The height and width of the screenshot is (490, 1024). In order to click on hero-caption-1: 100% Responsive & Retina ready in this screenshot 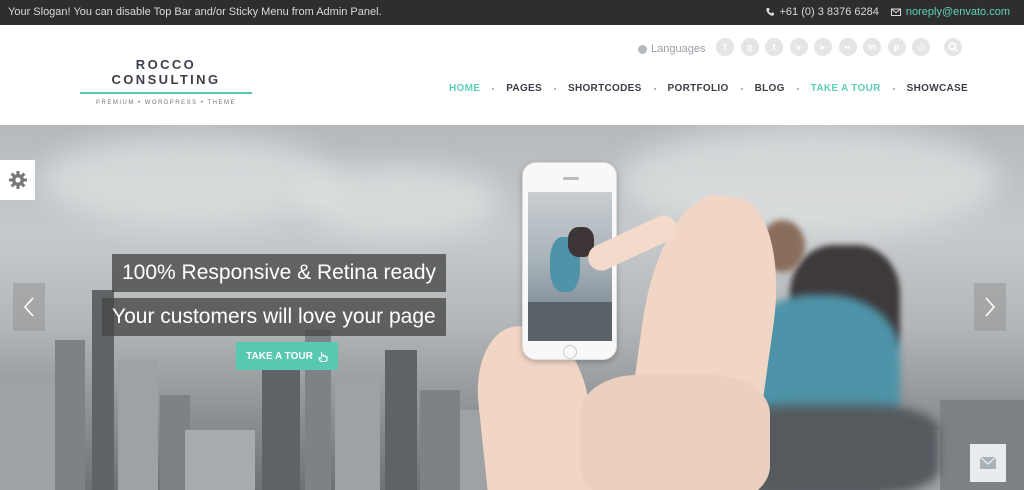, I will do `click(279, 273)`.